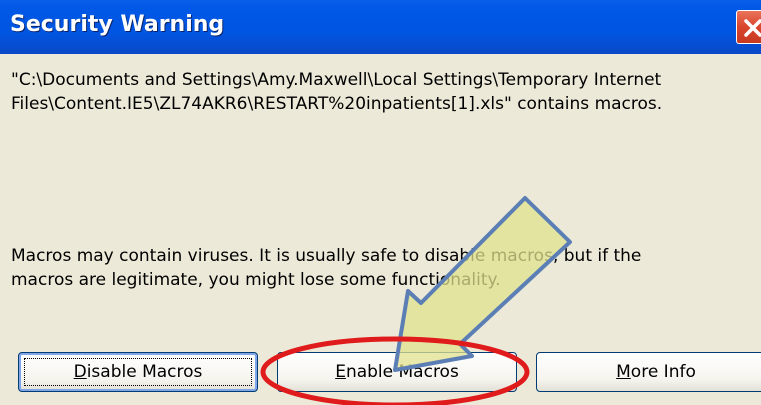  I want to click on disable-macros-button: Disable Macros, so click(138, 372).